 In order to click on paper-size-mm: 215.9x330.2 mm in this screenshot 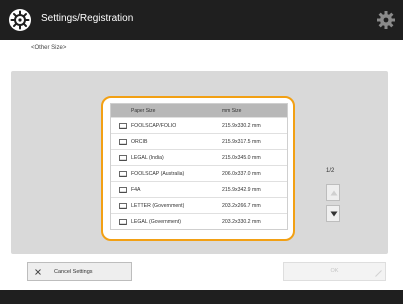, I will do `click(241, 126)`.